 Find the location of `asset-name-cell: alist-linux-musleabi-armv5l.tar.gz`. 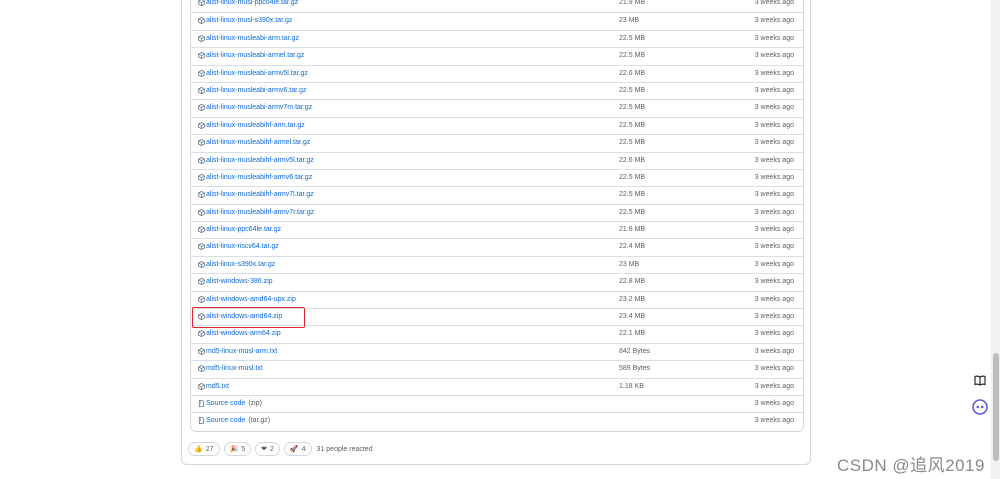

asset-name-cell: alist-linux-musleabi-armv5l.tar.gz is located at coordinates (253, 73).